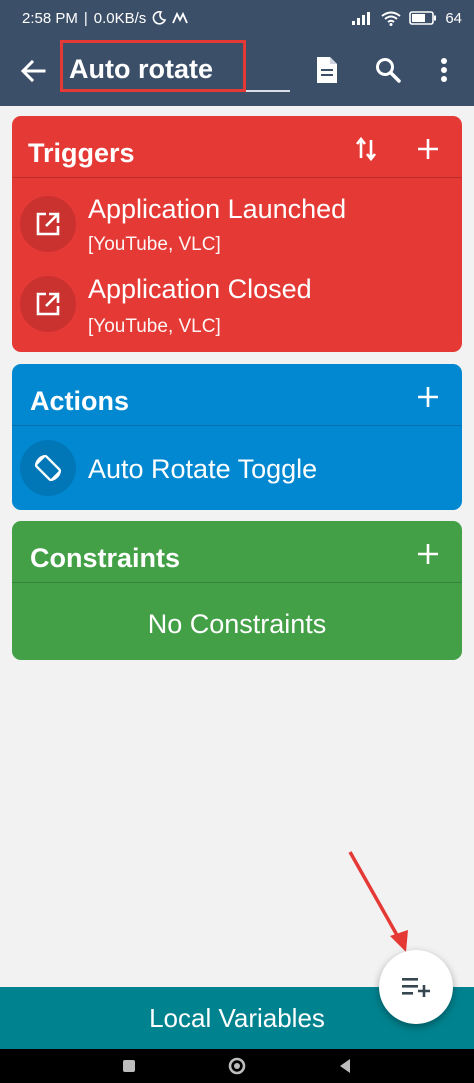  I want to click on add-trigger-button, so click(428, 149).